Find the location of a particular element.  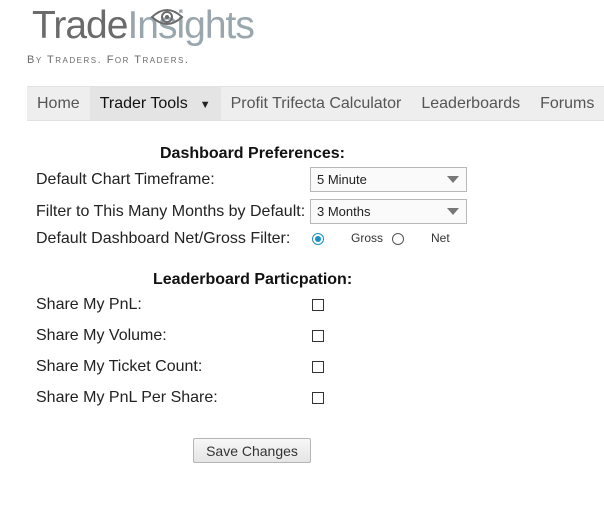

share-pnl-per-share-label: Share My PnL Per Share: is located at coordinates (127, 397).